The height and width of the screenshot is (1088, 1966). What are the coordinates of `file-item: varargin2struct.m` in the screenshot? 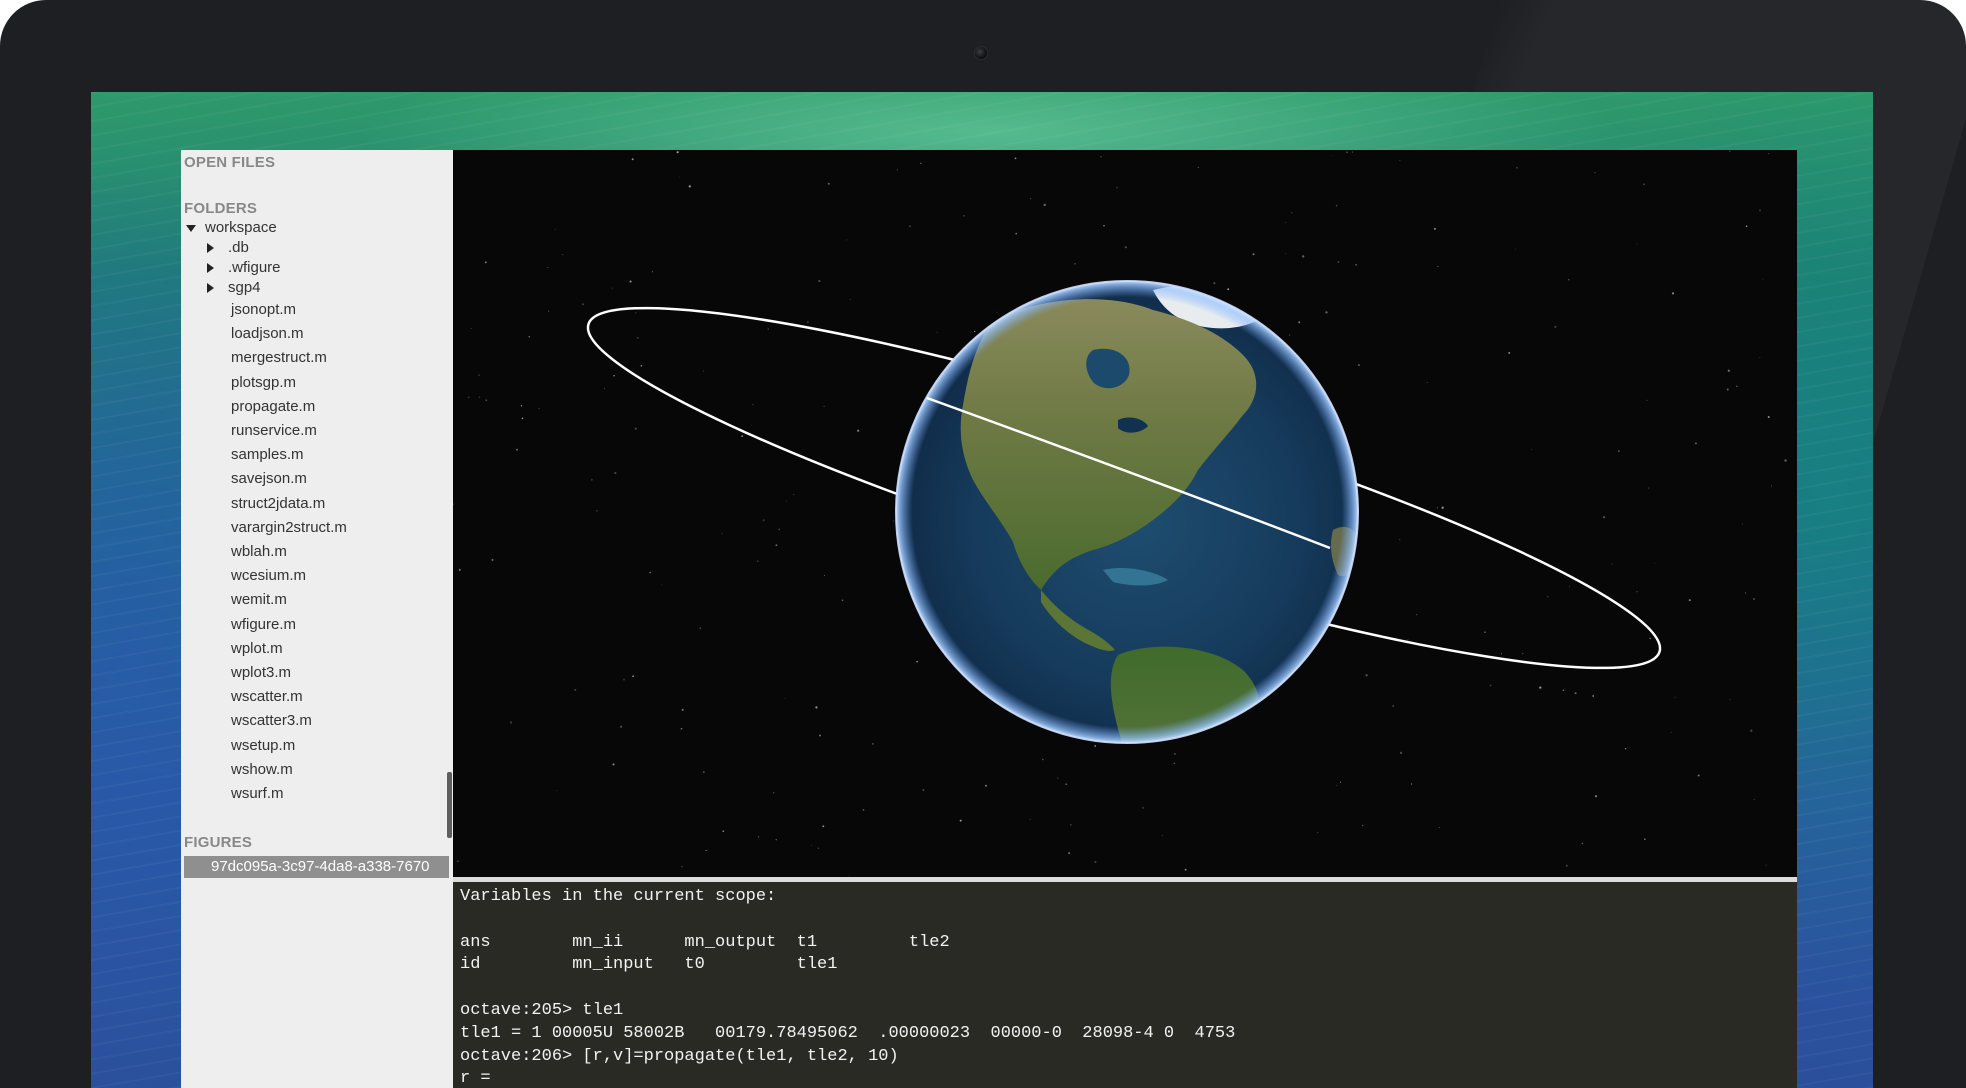 It's located at (289, 528).